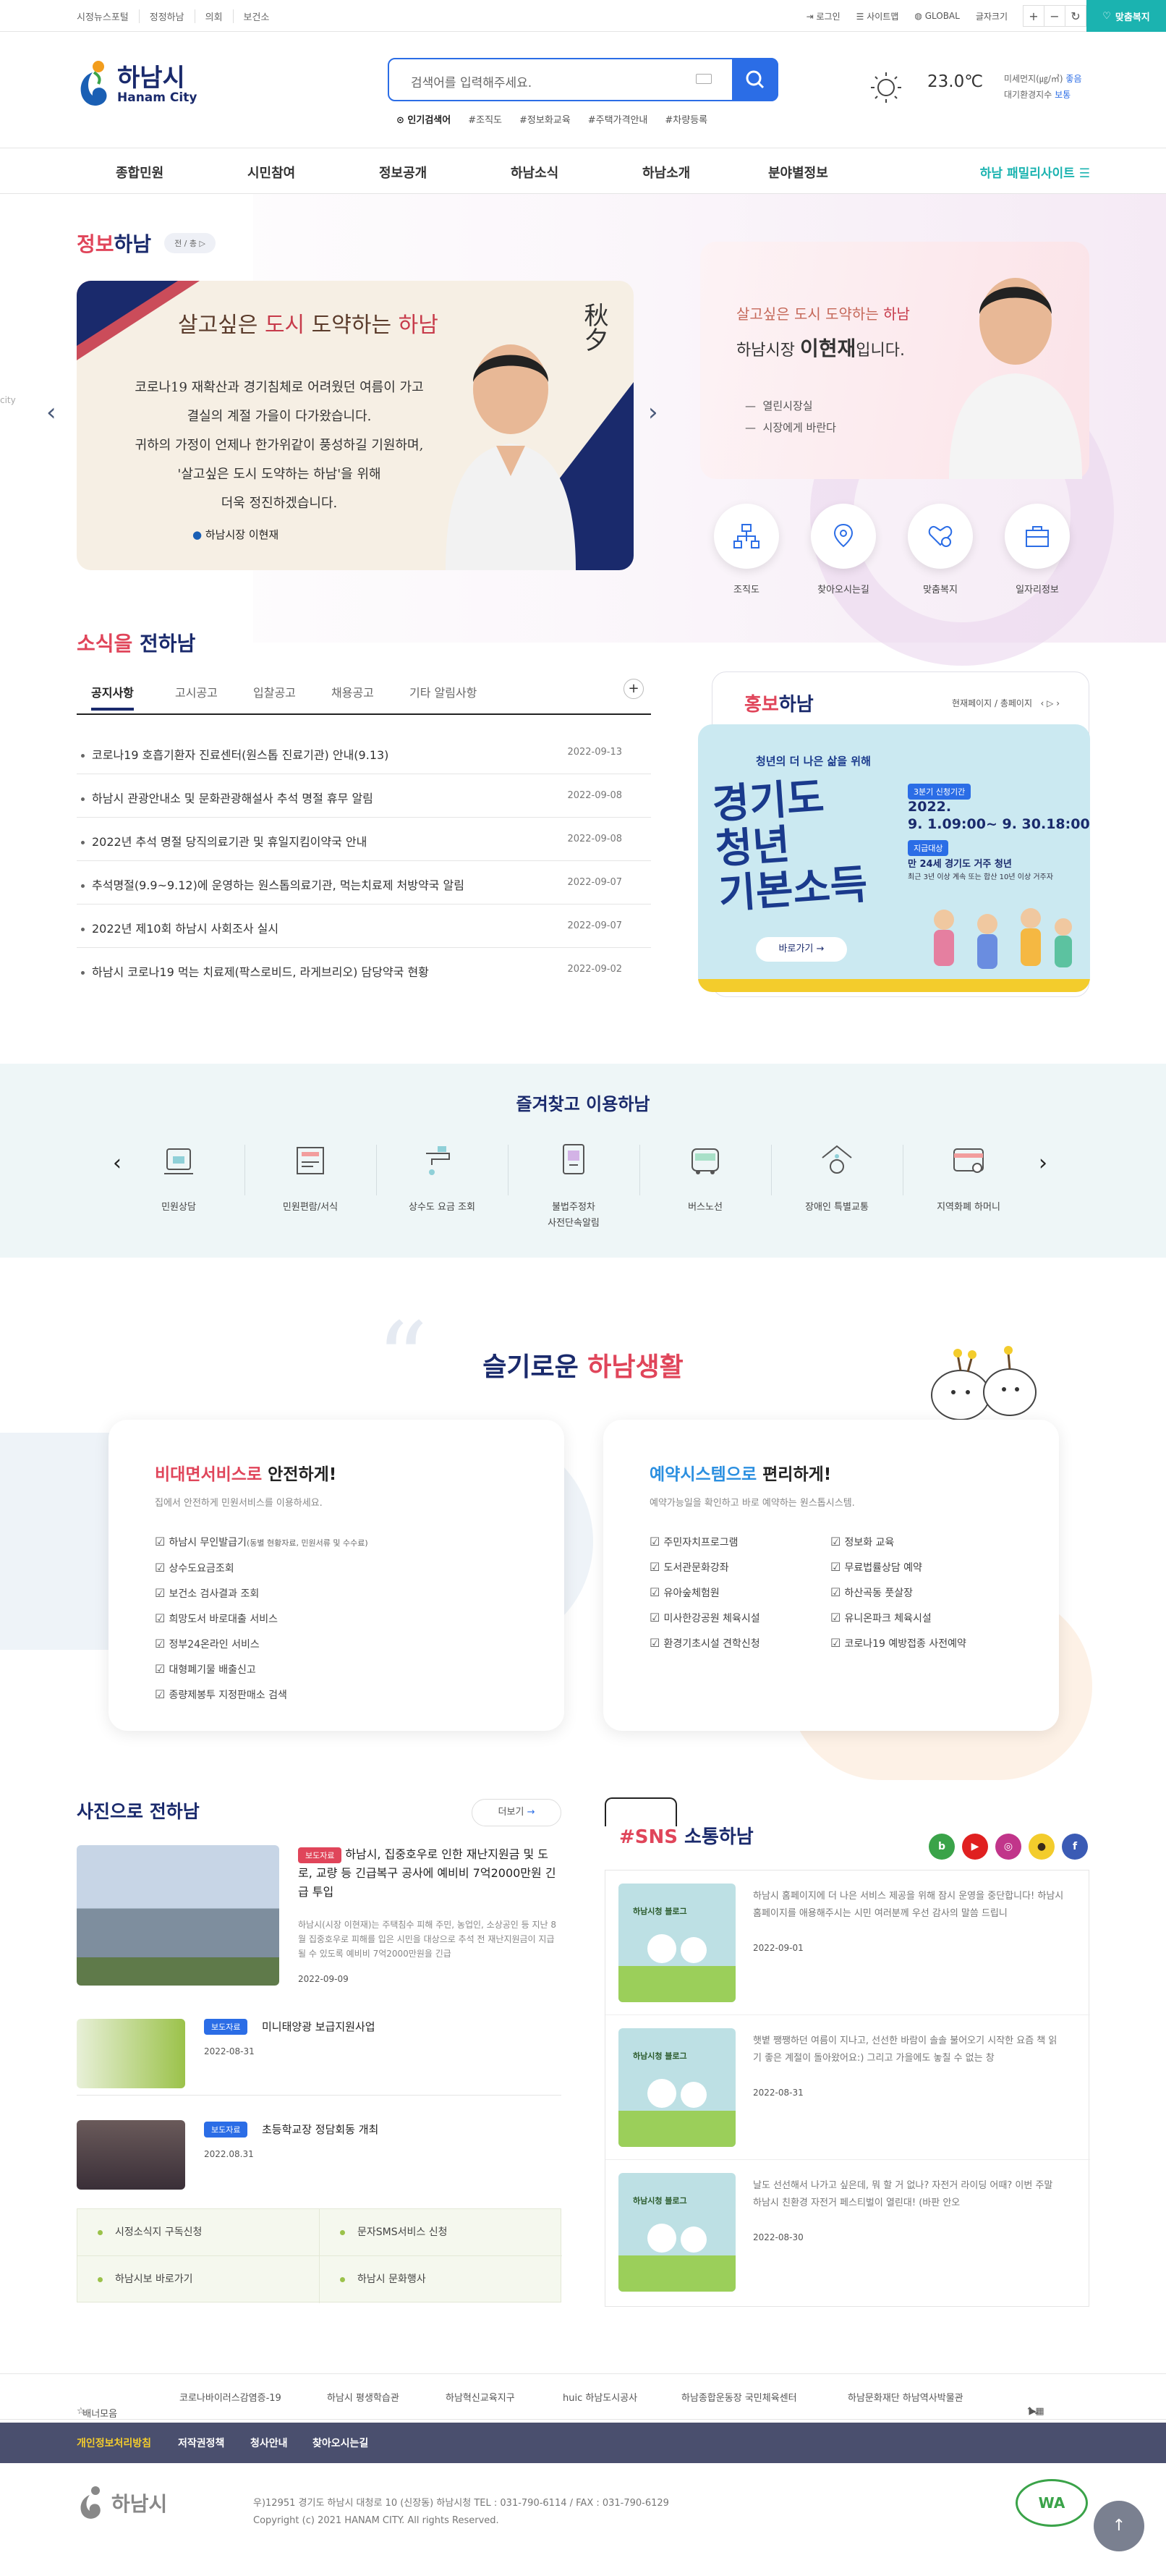 Image resolution: width=1166 pixels, height=2576 pixels. I want to click on service-link: 보건소 검사결과 조회, so click(261, 1593).